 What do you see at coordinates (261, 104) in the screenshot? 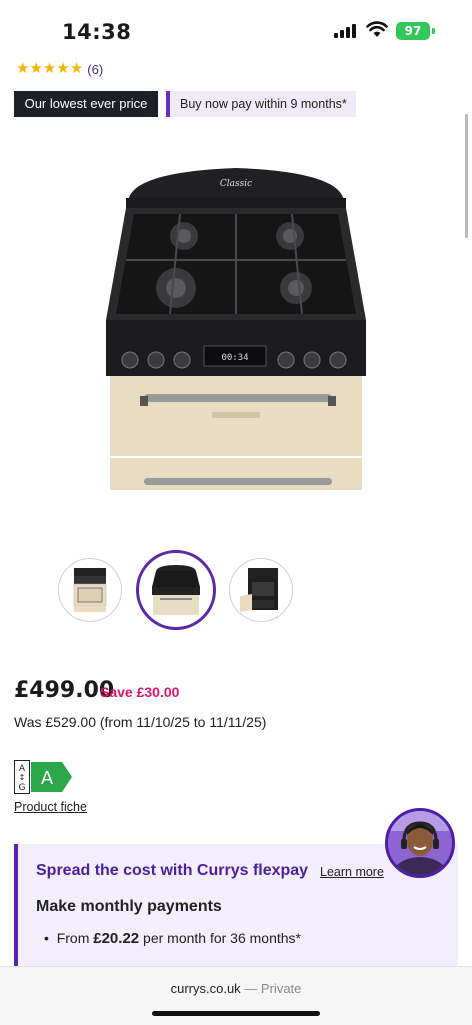
I see `pay-later-badge: Buy now pay within 9 months*` at bounding box center [261, 104].